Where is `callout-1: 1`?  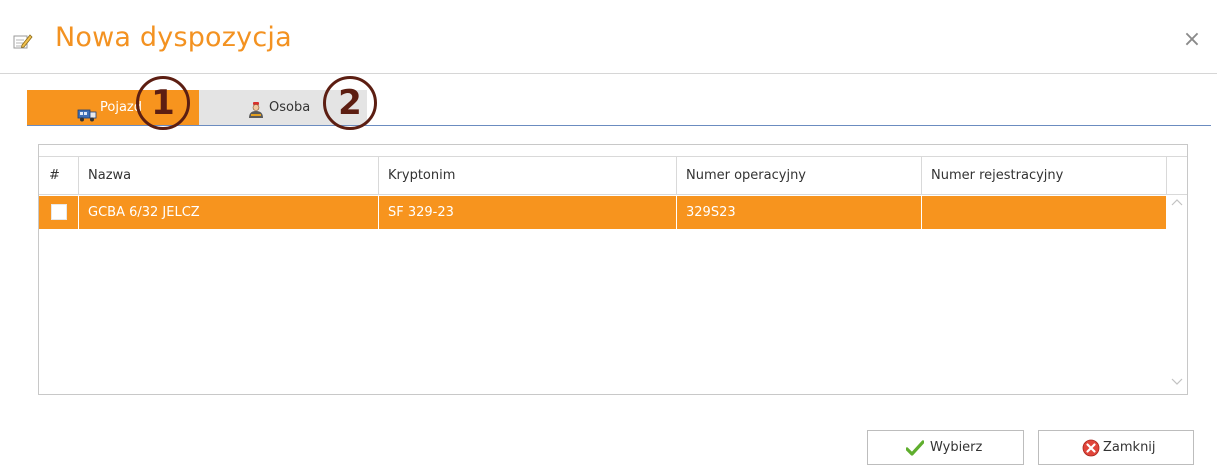 callout-1: 1 is located at coordinates (163, 103).